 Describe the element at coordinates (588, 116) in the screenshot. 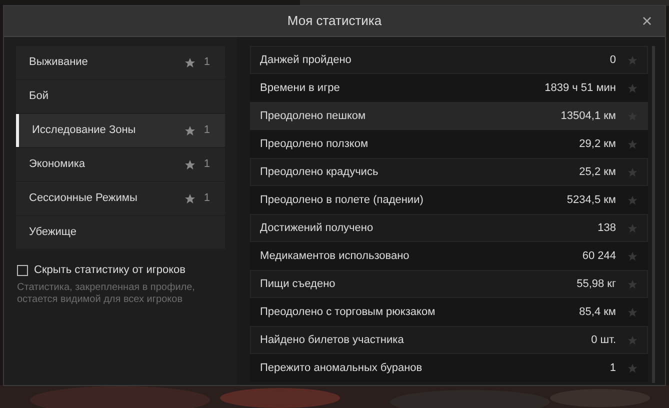

I see `stat-value: 13504,1 км` at that location.